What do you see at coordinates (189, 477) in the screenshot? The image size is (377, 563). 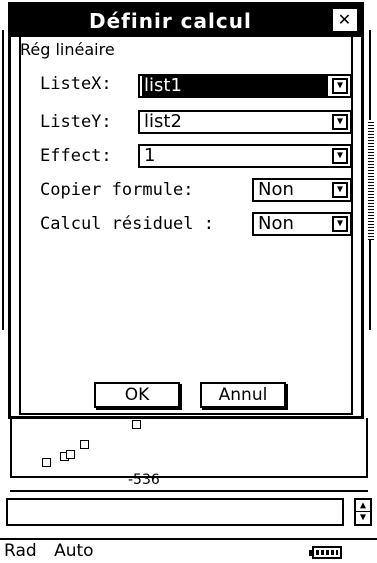 I see `graph-divider` at bounding box center [189, 477].